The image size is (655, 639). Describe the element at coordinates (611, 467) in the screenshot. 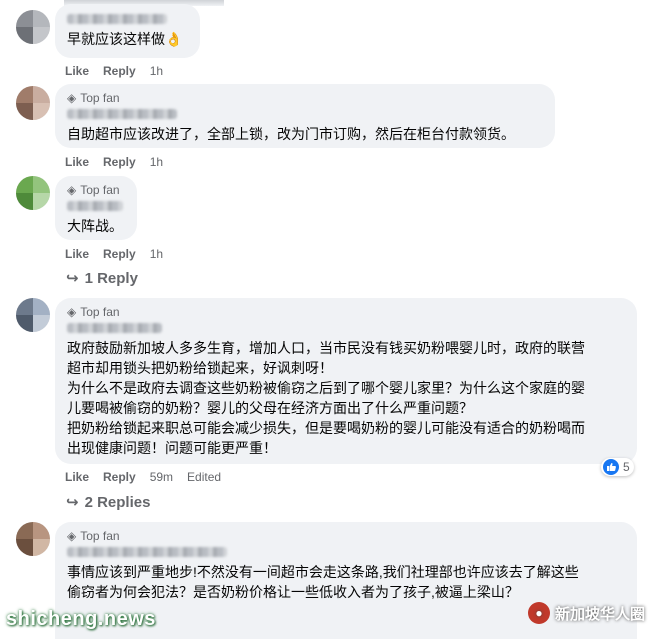

I see `thumbs-up-icon` at that location.